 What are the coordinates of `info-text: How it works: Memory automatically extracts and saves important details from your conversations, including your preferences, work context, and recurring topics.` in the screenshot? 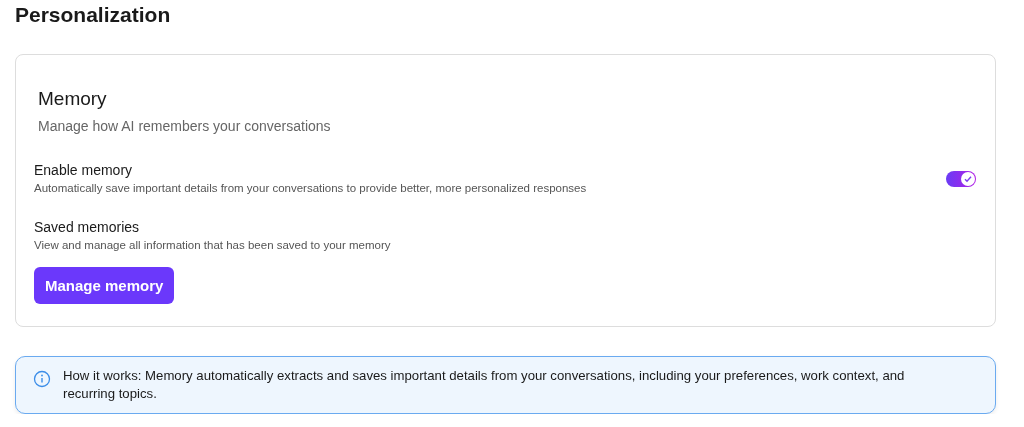 It's located at (484, 385).